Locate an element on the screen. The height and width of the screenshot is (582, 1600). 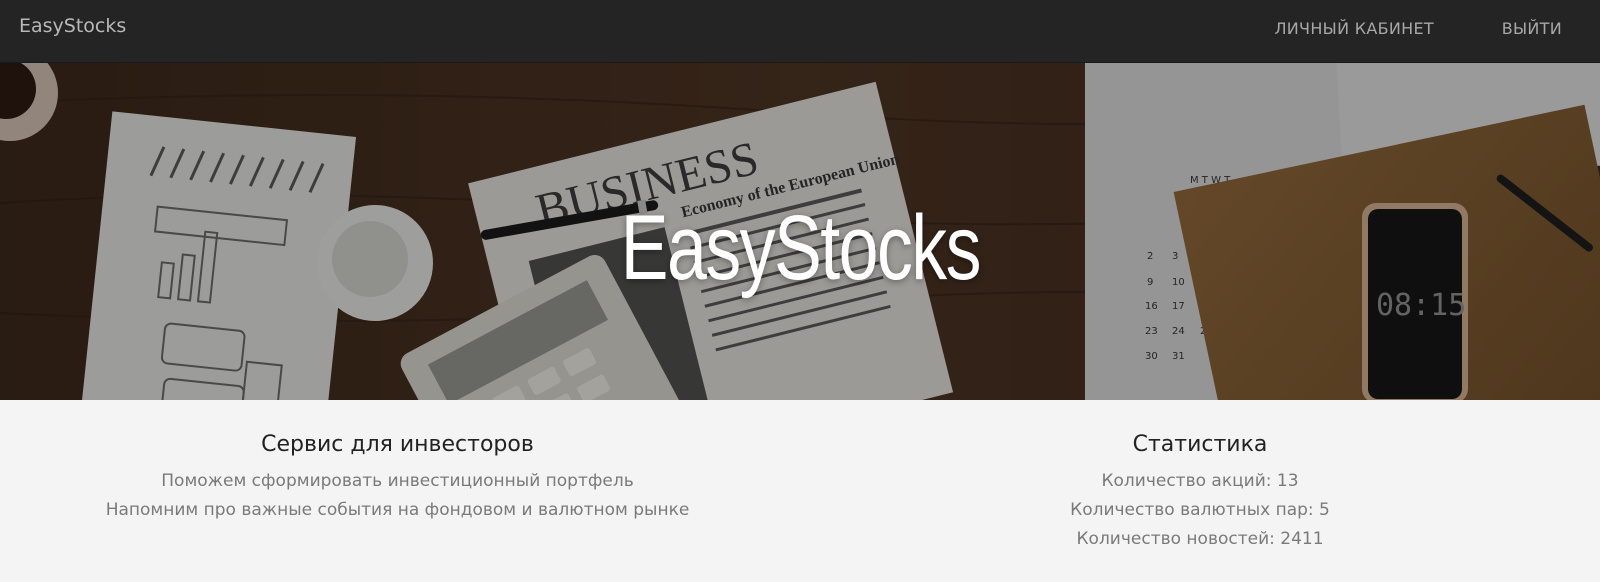
brand-link: EasyStocks is located at coordinates (72, 26).